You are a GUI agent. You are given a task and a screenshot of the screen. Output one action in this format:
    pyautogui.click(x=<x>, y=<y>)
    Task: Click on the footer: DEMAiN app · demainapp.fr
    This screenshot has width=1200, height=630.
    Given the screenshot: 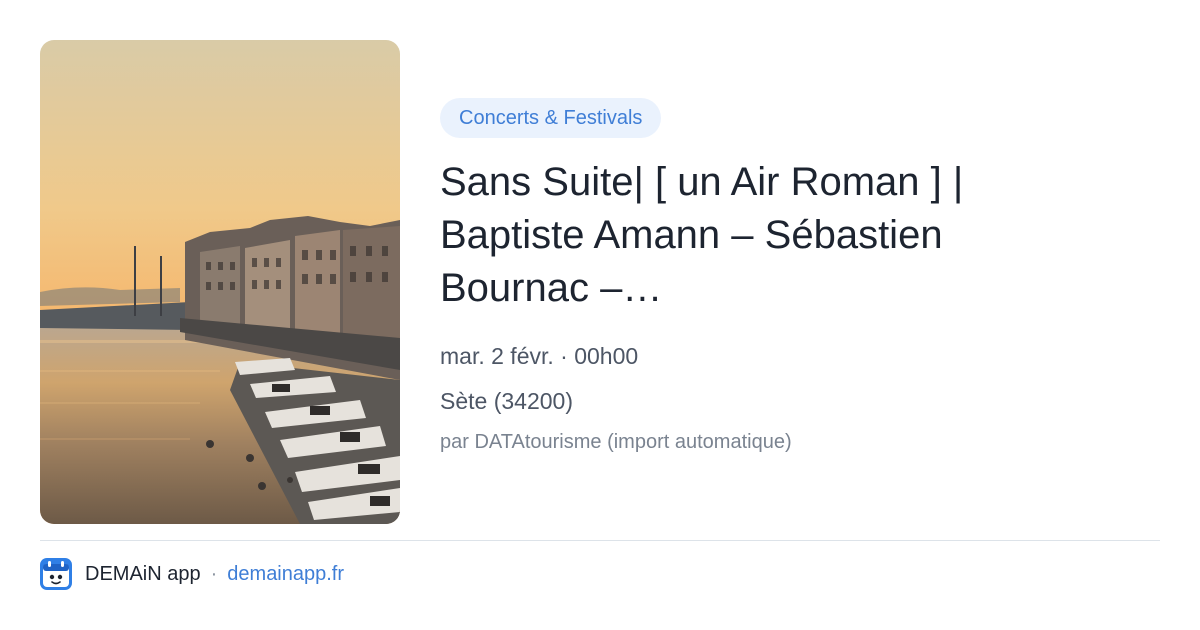 What is the action you would take?
    pyautogui.click(x=192, y=574)
    